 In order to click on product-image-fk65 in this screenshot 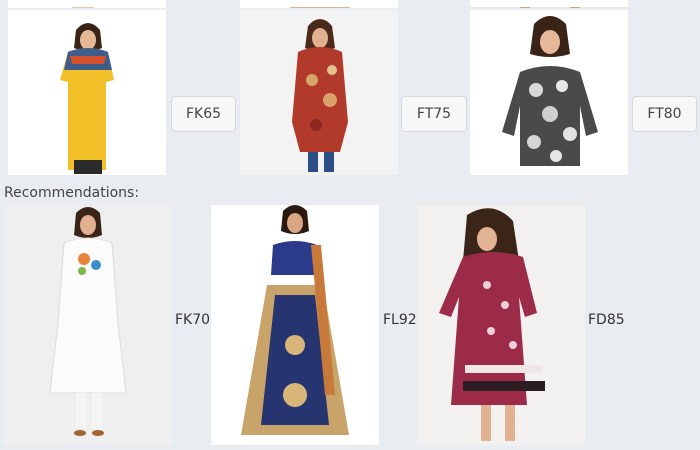, I will do `click(87, 92)`.